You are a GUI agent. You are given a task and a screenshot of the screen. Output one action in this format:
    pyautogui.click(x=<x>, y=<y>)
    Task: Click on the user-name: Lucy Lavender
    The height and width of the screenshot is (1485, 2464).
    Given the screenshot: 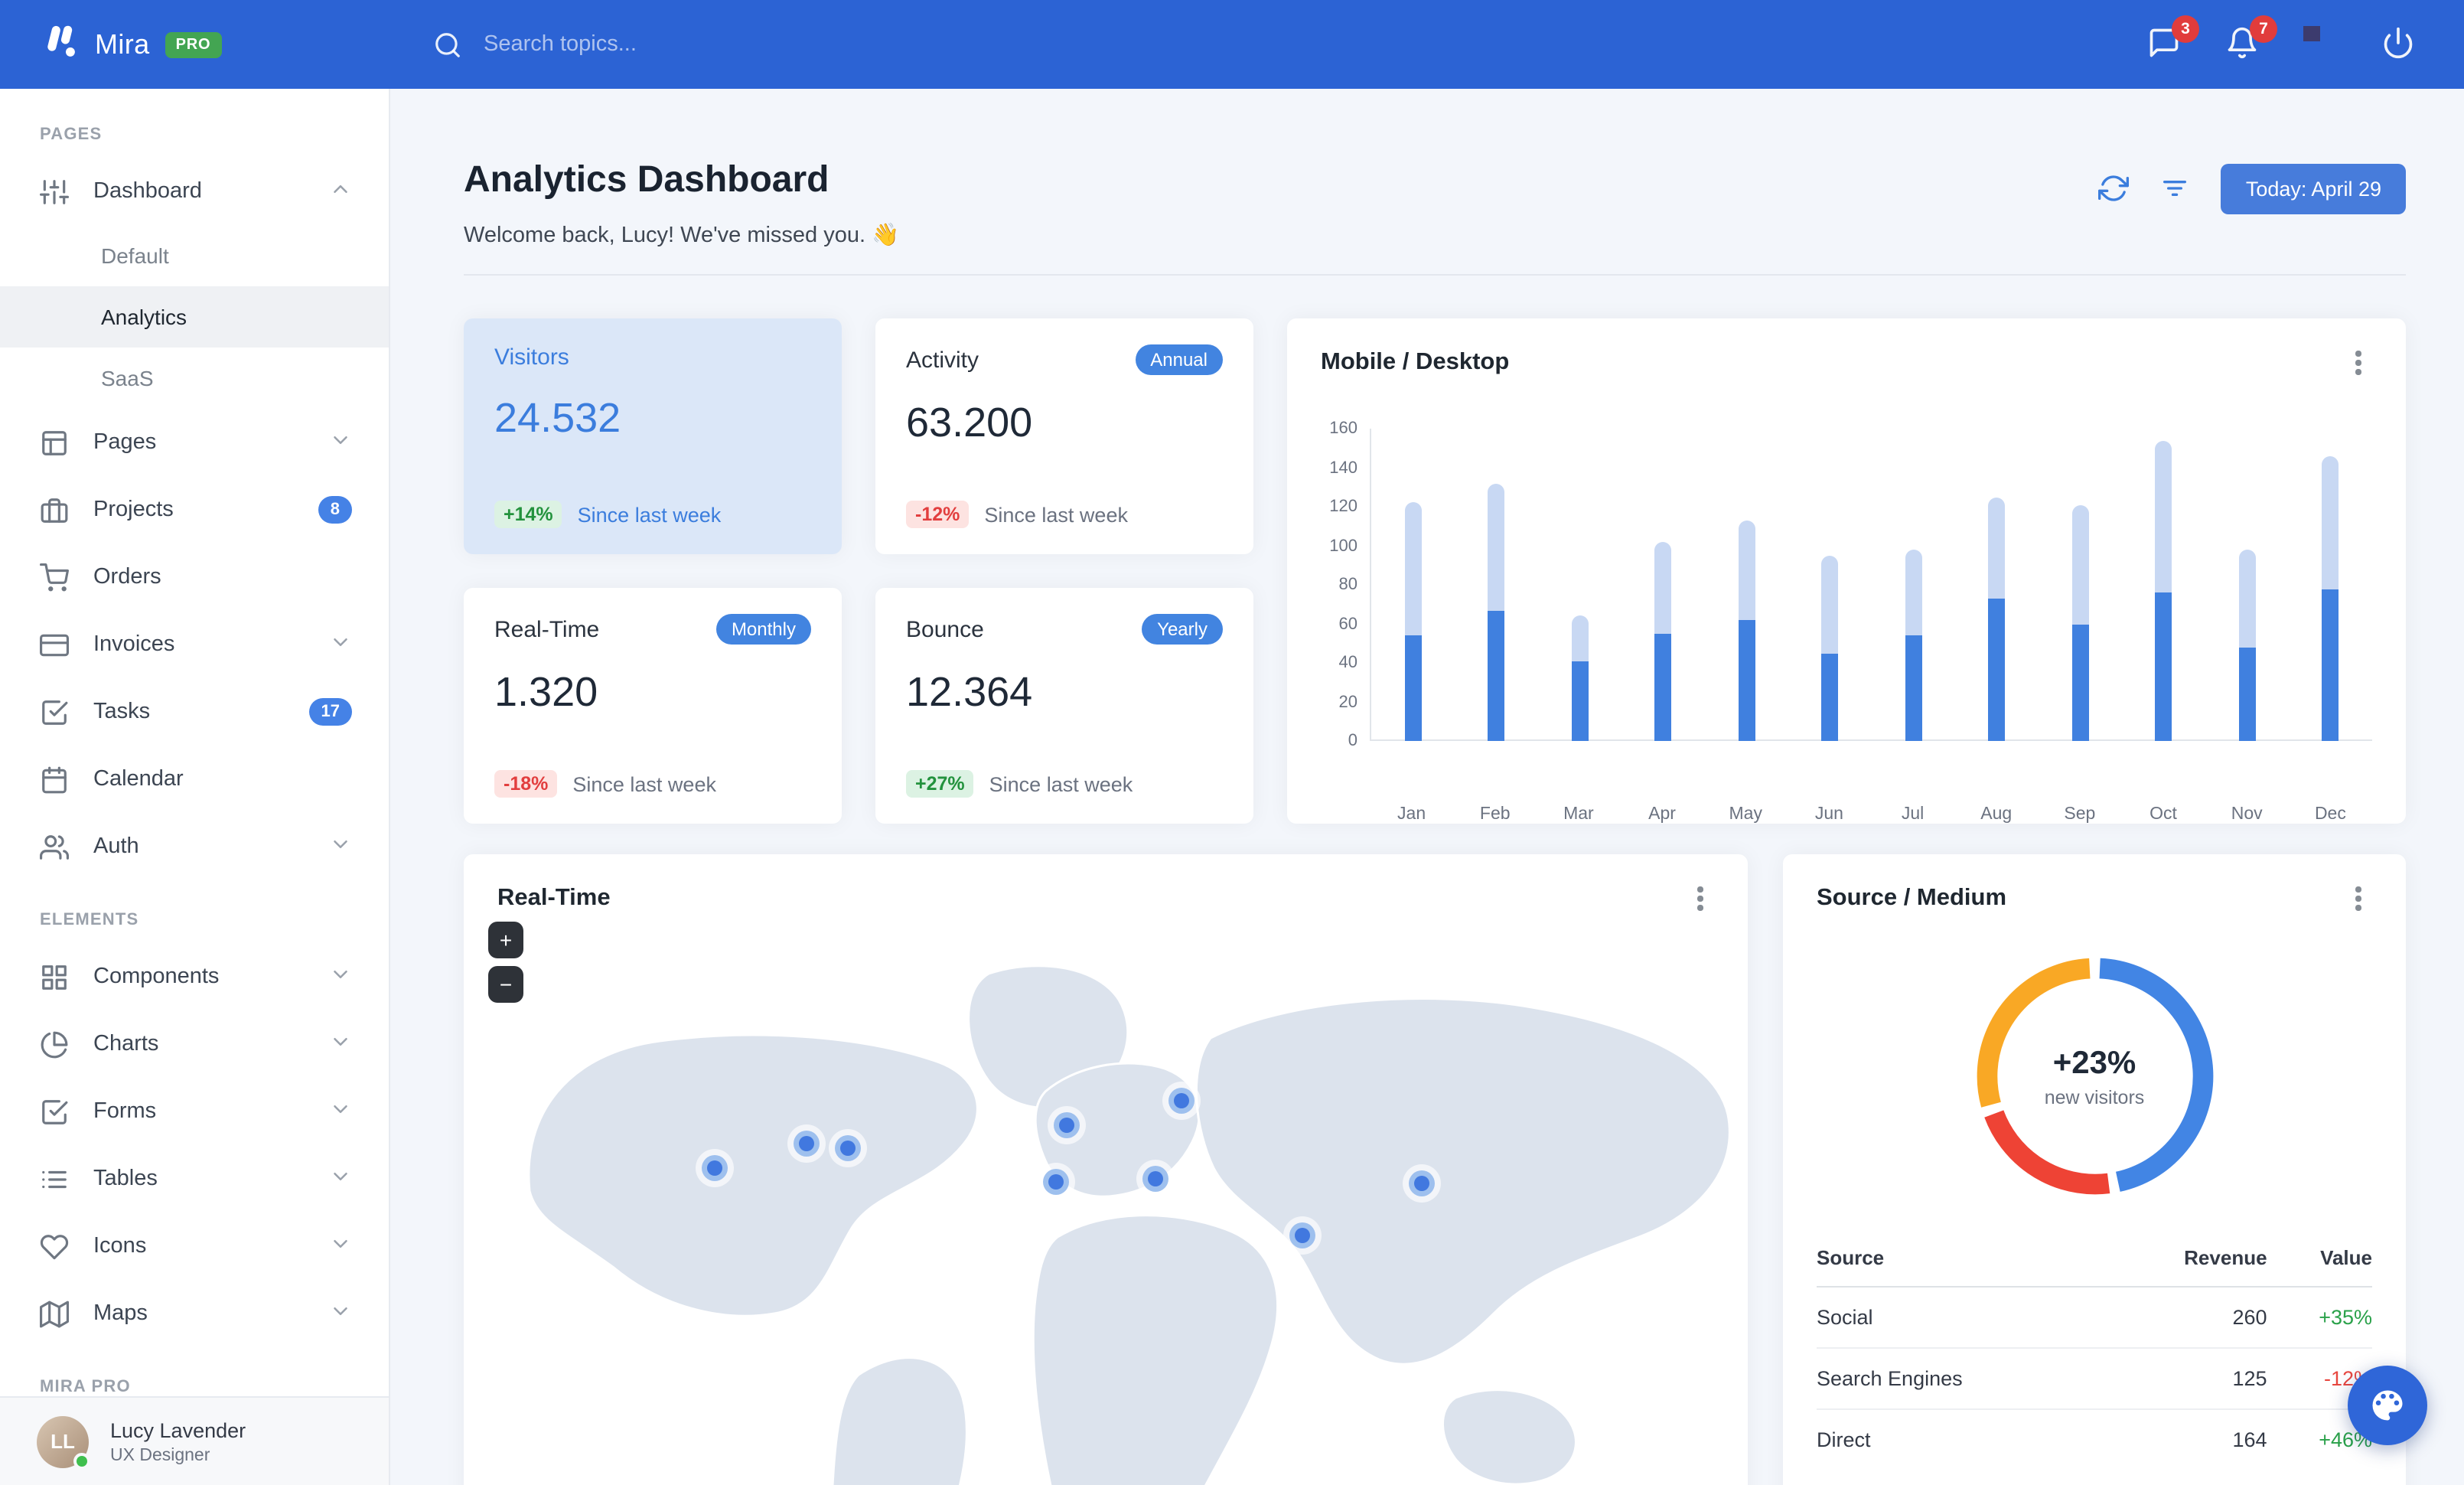 What is the action you would take?
    pyautogui.click(x=178, y=1431)
    